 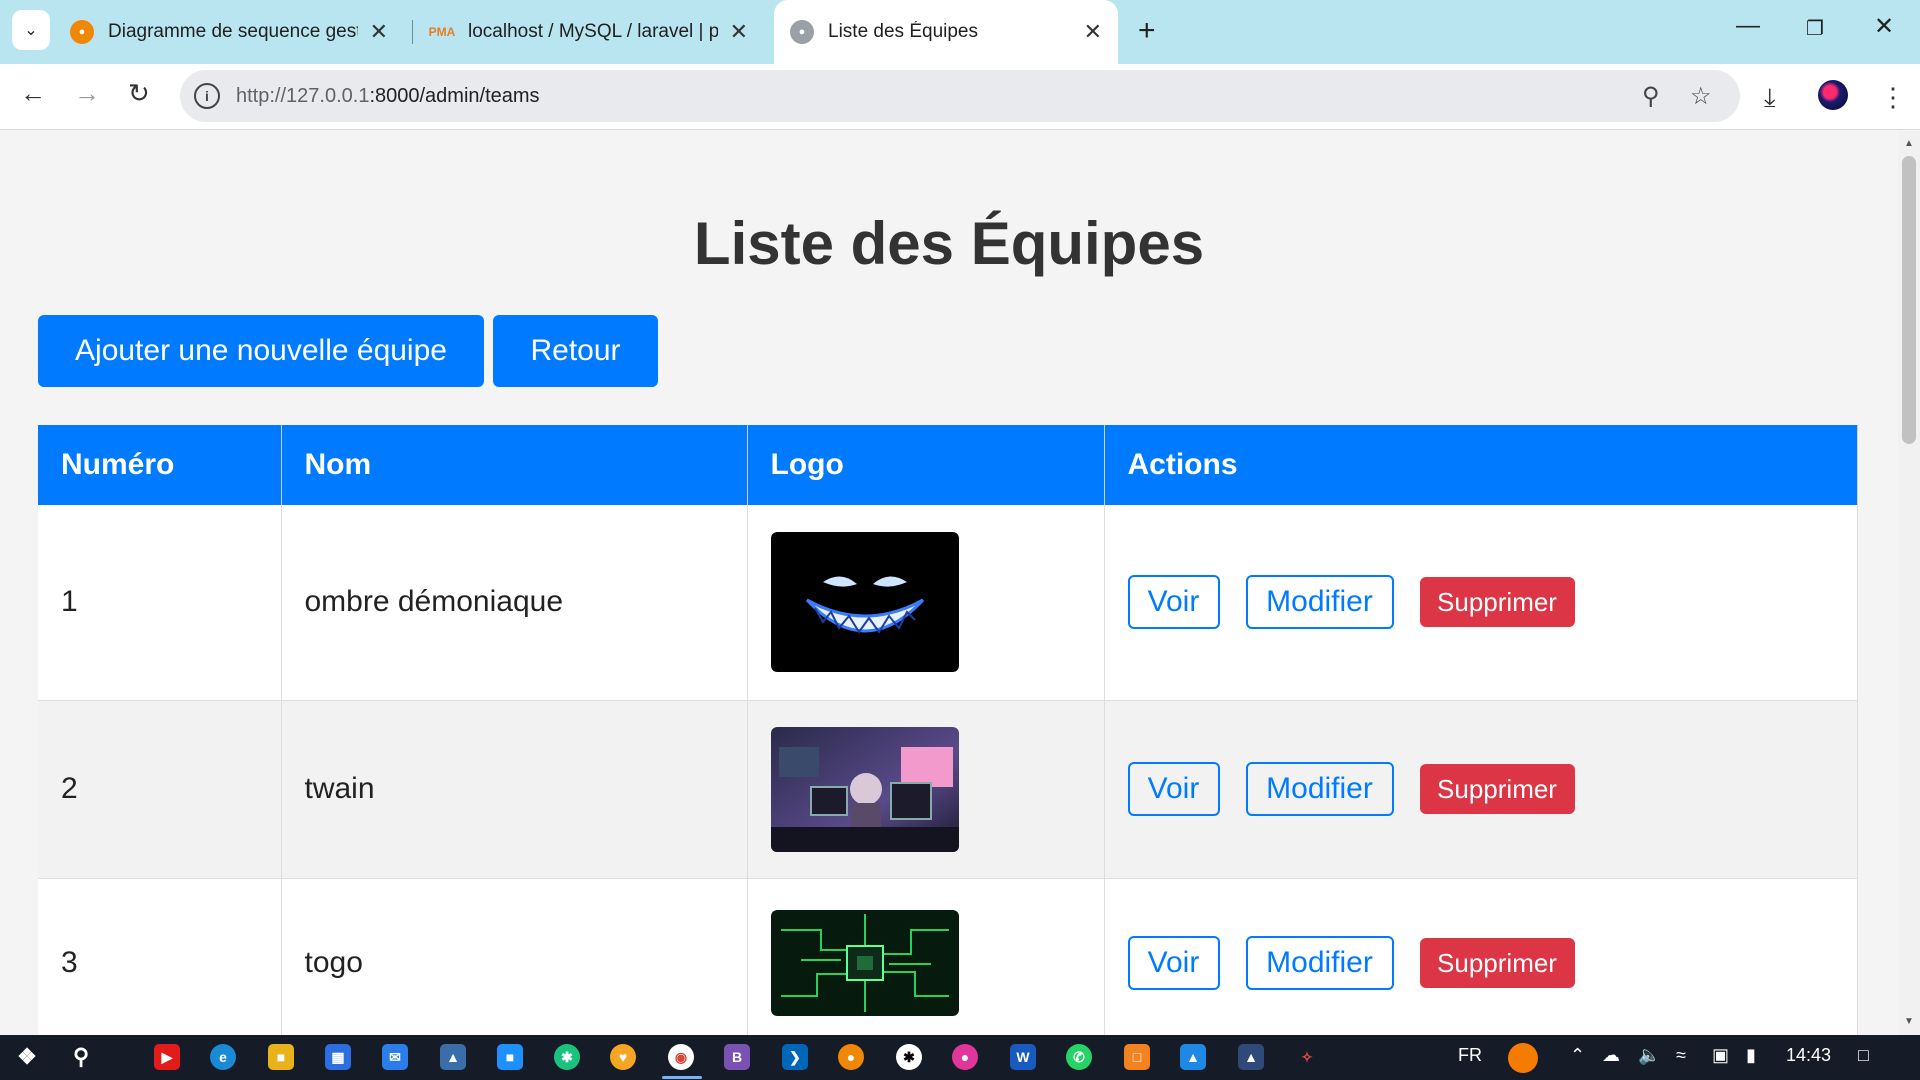 I want to click on windows-start-icon: ❖, so click(x=27, y=1057).